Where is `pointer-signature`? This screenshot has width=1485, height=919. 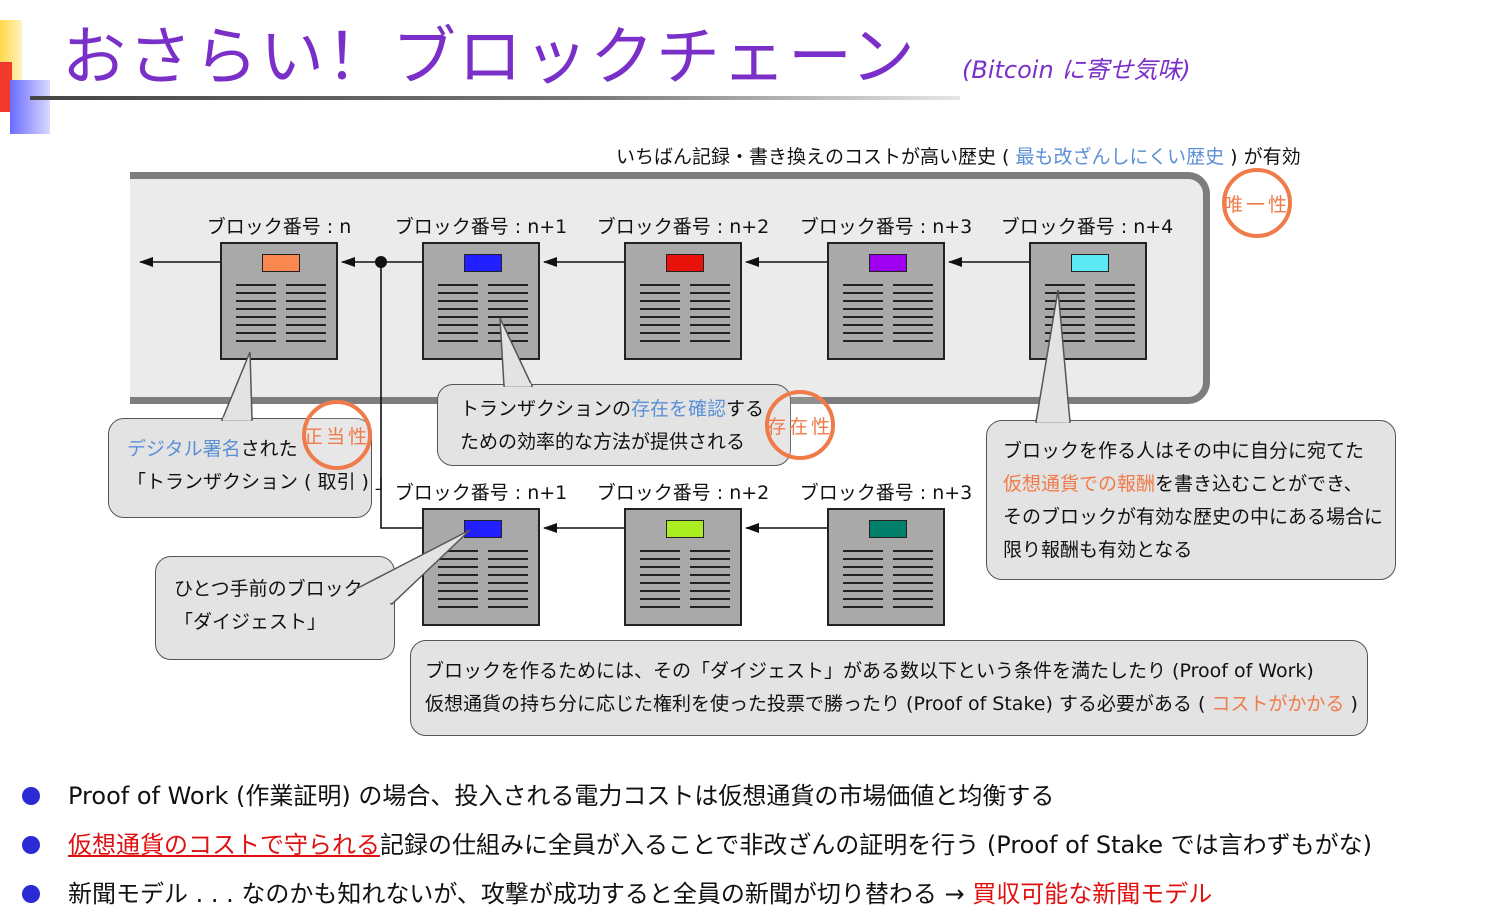 pointer-signature is located at coordinates (236, 386).